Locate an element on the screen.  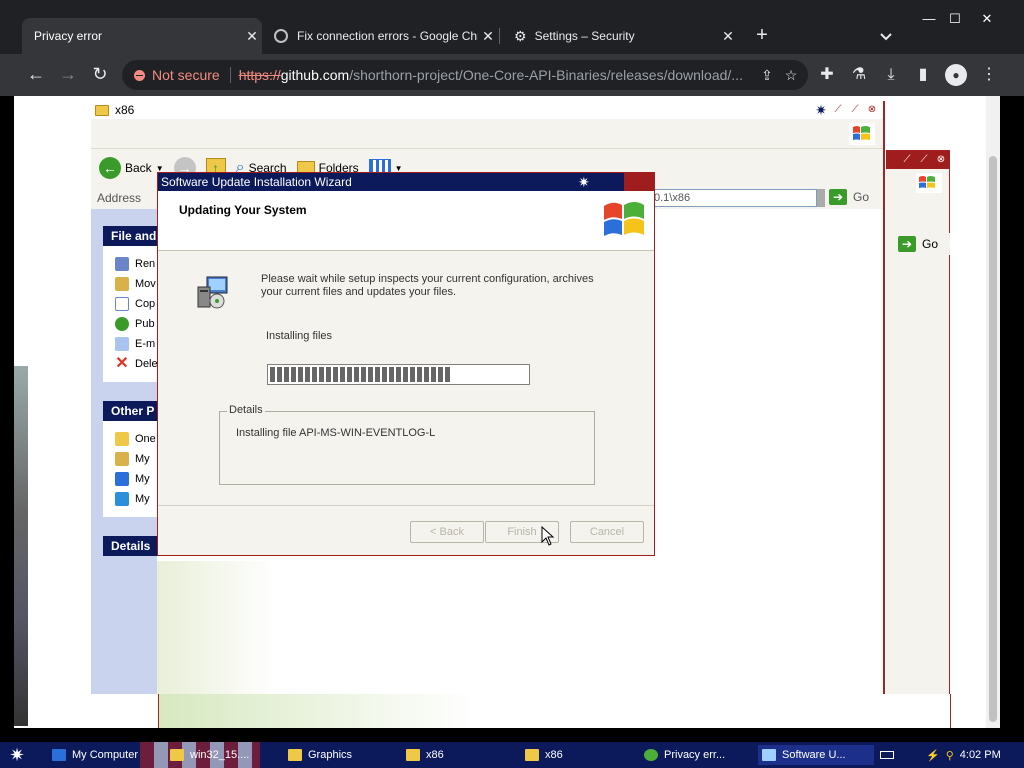
tab-privacy-error: Privacy error ✕ is located at coordinates (142, 36).